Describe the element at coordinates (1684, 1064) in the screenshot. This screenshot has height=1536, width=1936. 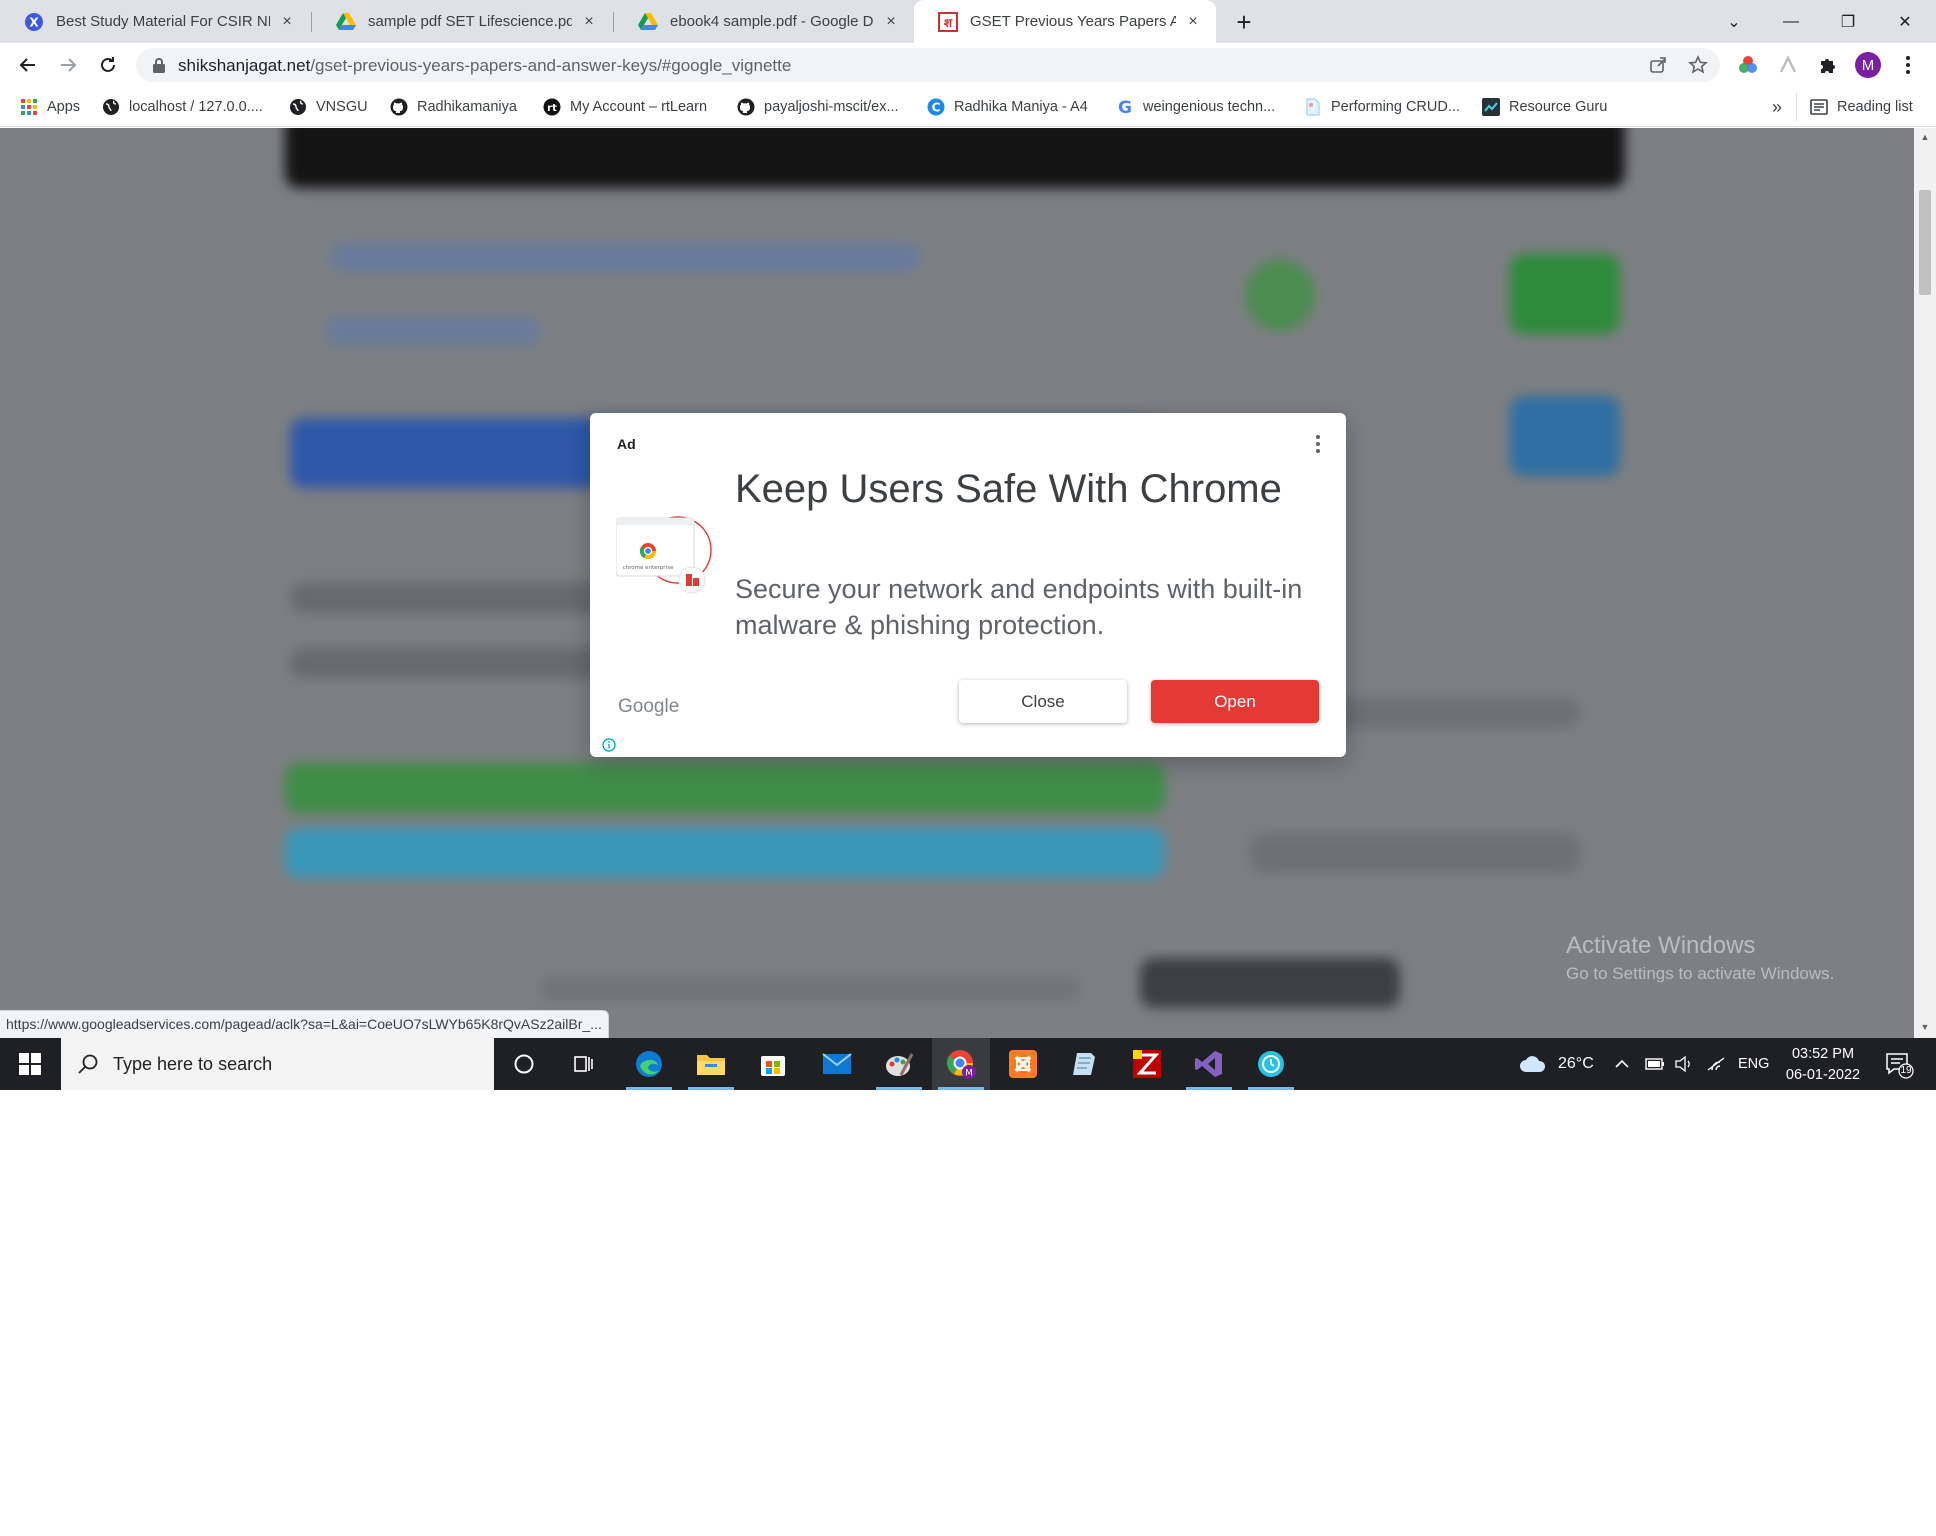
I see `volume-icon` at that location.